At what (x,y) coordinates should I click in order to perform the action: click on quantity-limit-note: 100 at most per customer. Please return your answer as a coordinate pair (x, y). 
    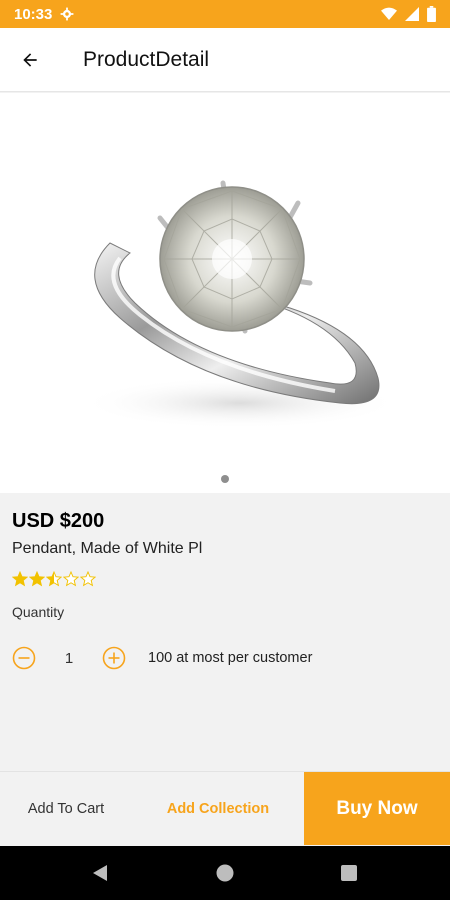
    Looking at the image, I should click on (230, 658).